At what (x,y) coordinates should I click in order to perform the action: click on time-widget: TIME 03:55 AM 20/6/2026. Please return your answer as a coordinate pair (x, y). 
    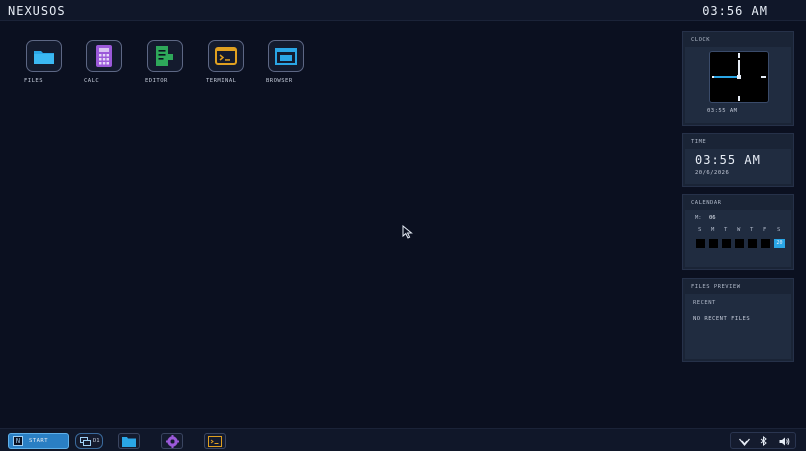
    Looking at the image, I should click on (738, 160).